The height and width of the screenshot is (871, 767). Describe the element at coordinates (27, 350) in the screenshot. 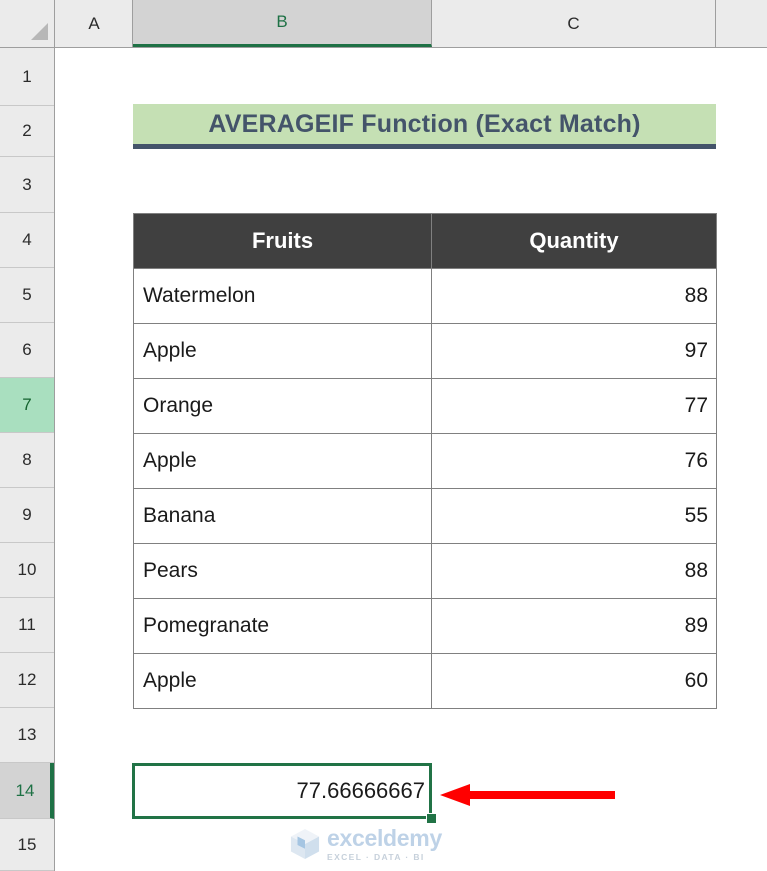

I see `row-header-6: 6` at that location.